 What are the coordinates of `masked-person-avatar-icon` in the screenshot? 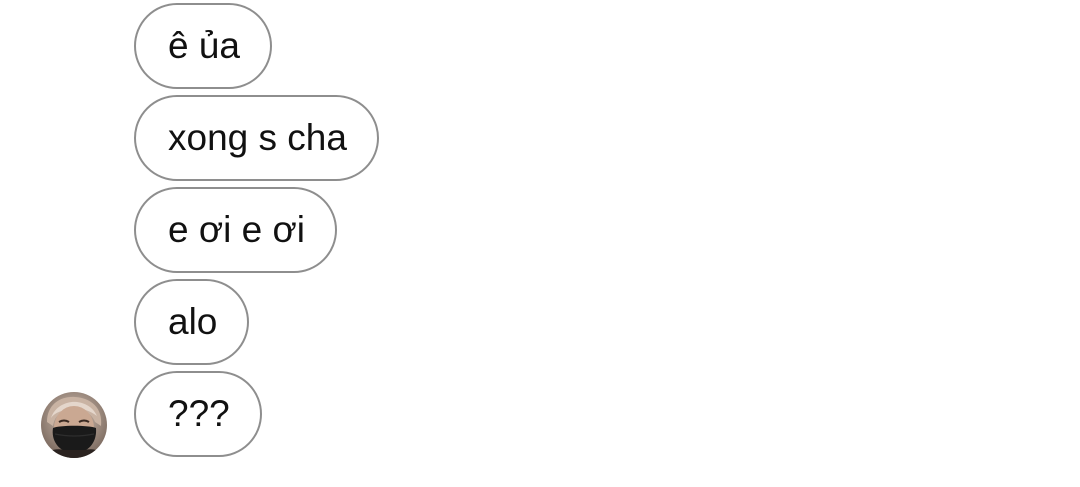 It's located at (74, 425).